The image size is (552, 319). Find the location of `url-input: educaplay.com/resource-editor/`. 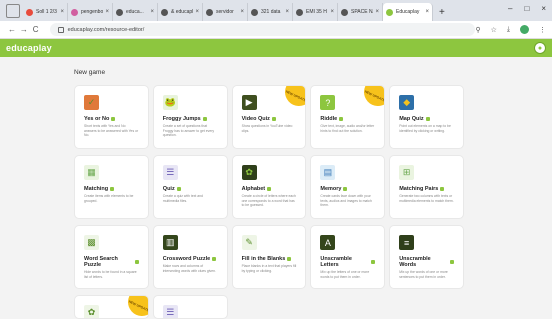

url-input: educaplay.com/resource-editor/ is located at coordinates (262, 29).